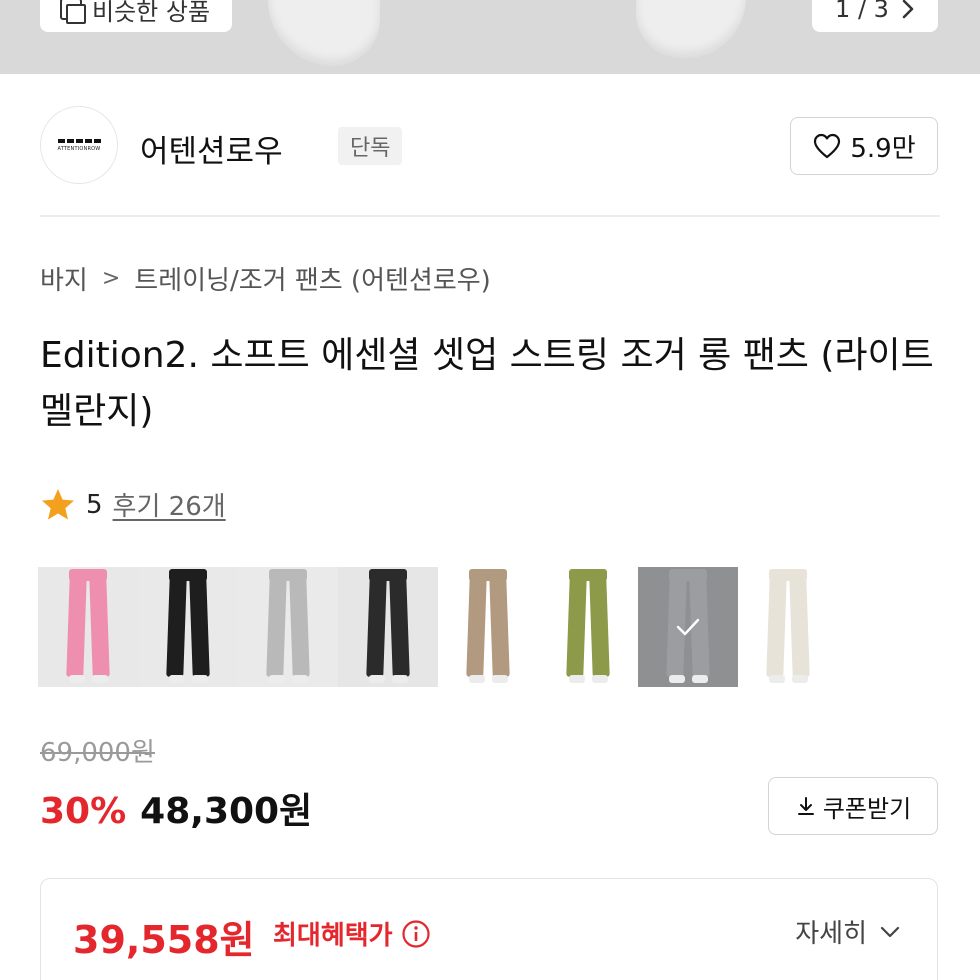 This screenshot has width=980, height=980. Describe the element at coordinates (226, 811) in the screenshot. I see `sale-price: 48,300원` at that location.